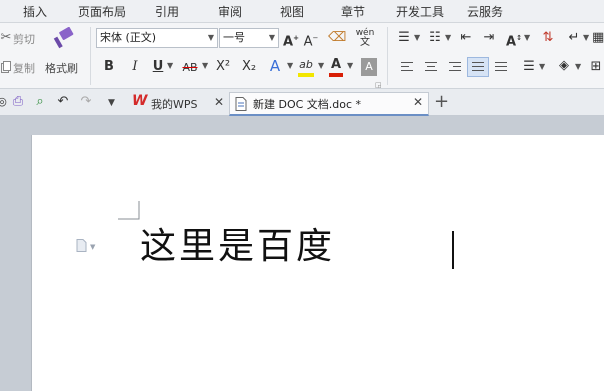 This screenshot has height=391, width=604. I want to click on highlight-button: ab, so click(307, 67).